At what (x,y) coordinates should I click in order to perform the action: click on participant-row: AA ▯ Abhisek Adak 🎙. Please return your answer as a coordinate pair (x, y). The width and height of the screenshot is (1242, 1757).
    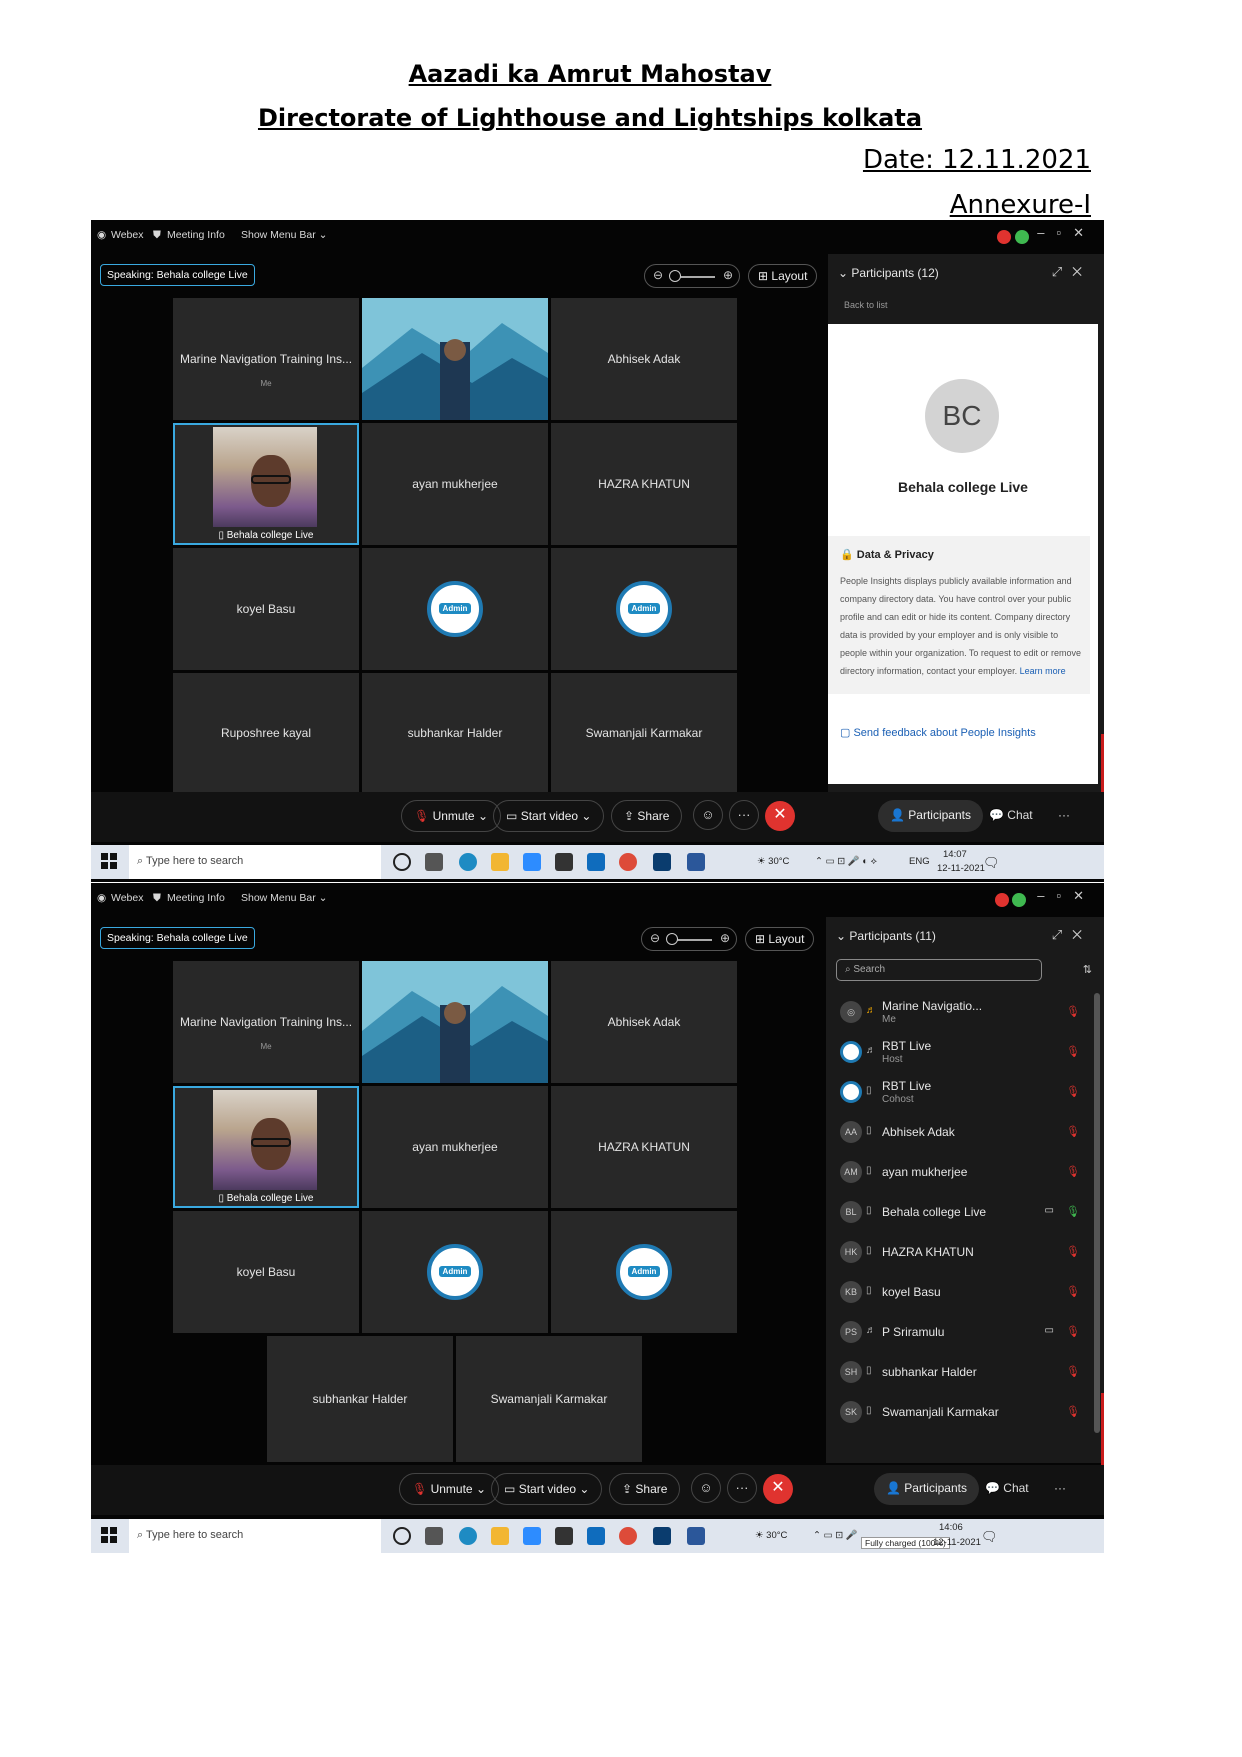
    Looking at the image, I should click on (965, 1133).